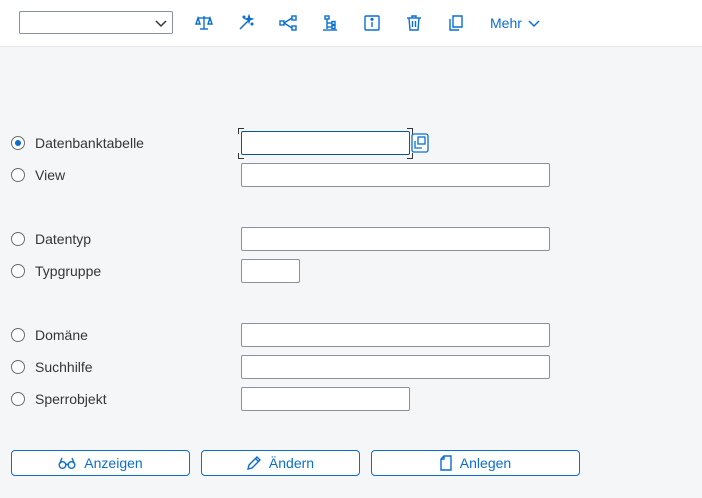 Image resolution: width=702 pixels, height=498 pixels. I want to click on radio-datenbanktabelle, so click(18, 143).